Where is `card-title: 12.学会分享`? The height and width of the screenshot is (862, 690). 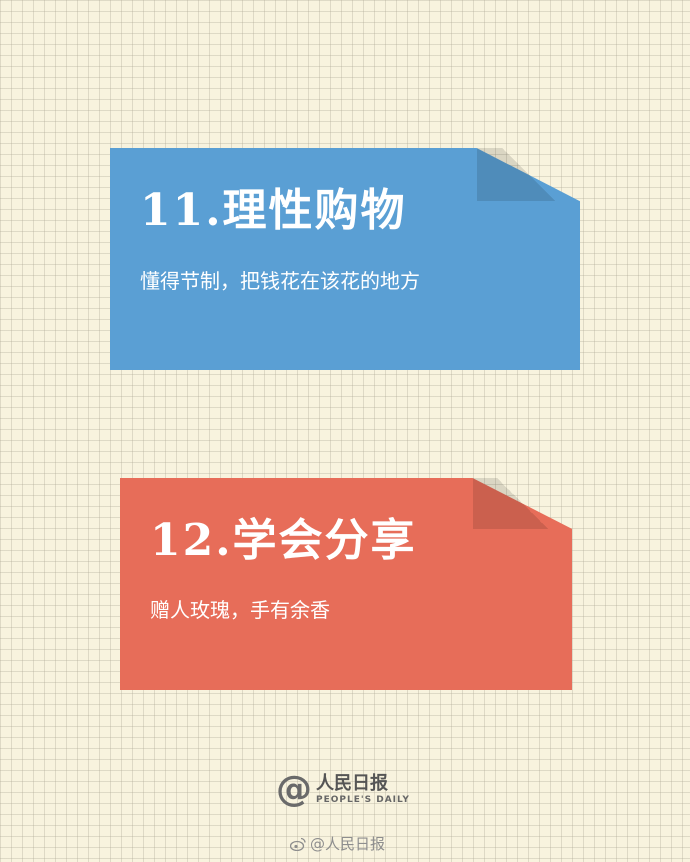
card-title: 12.学会分享 is located at coordinates (283, 540).